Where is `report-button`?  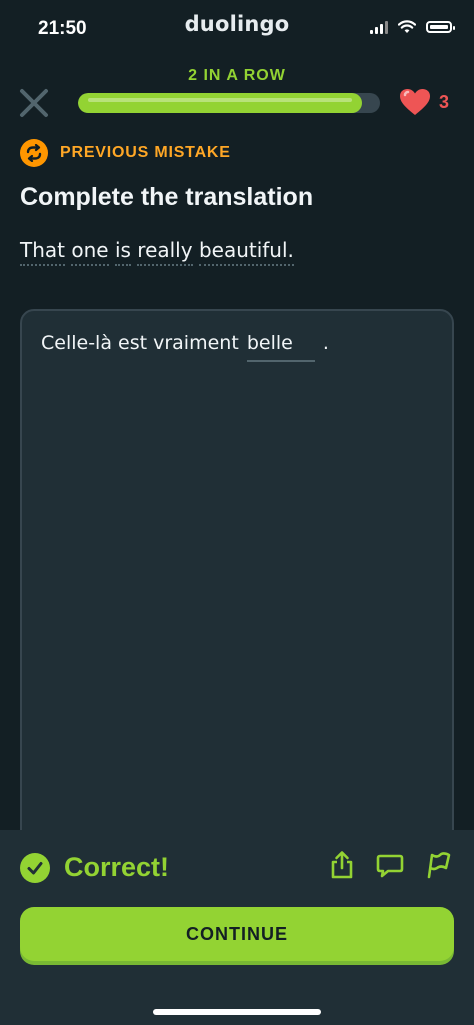 report-button is located at coordinates (438, 865).